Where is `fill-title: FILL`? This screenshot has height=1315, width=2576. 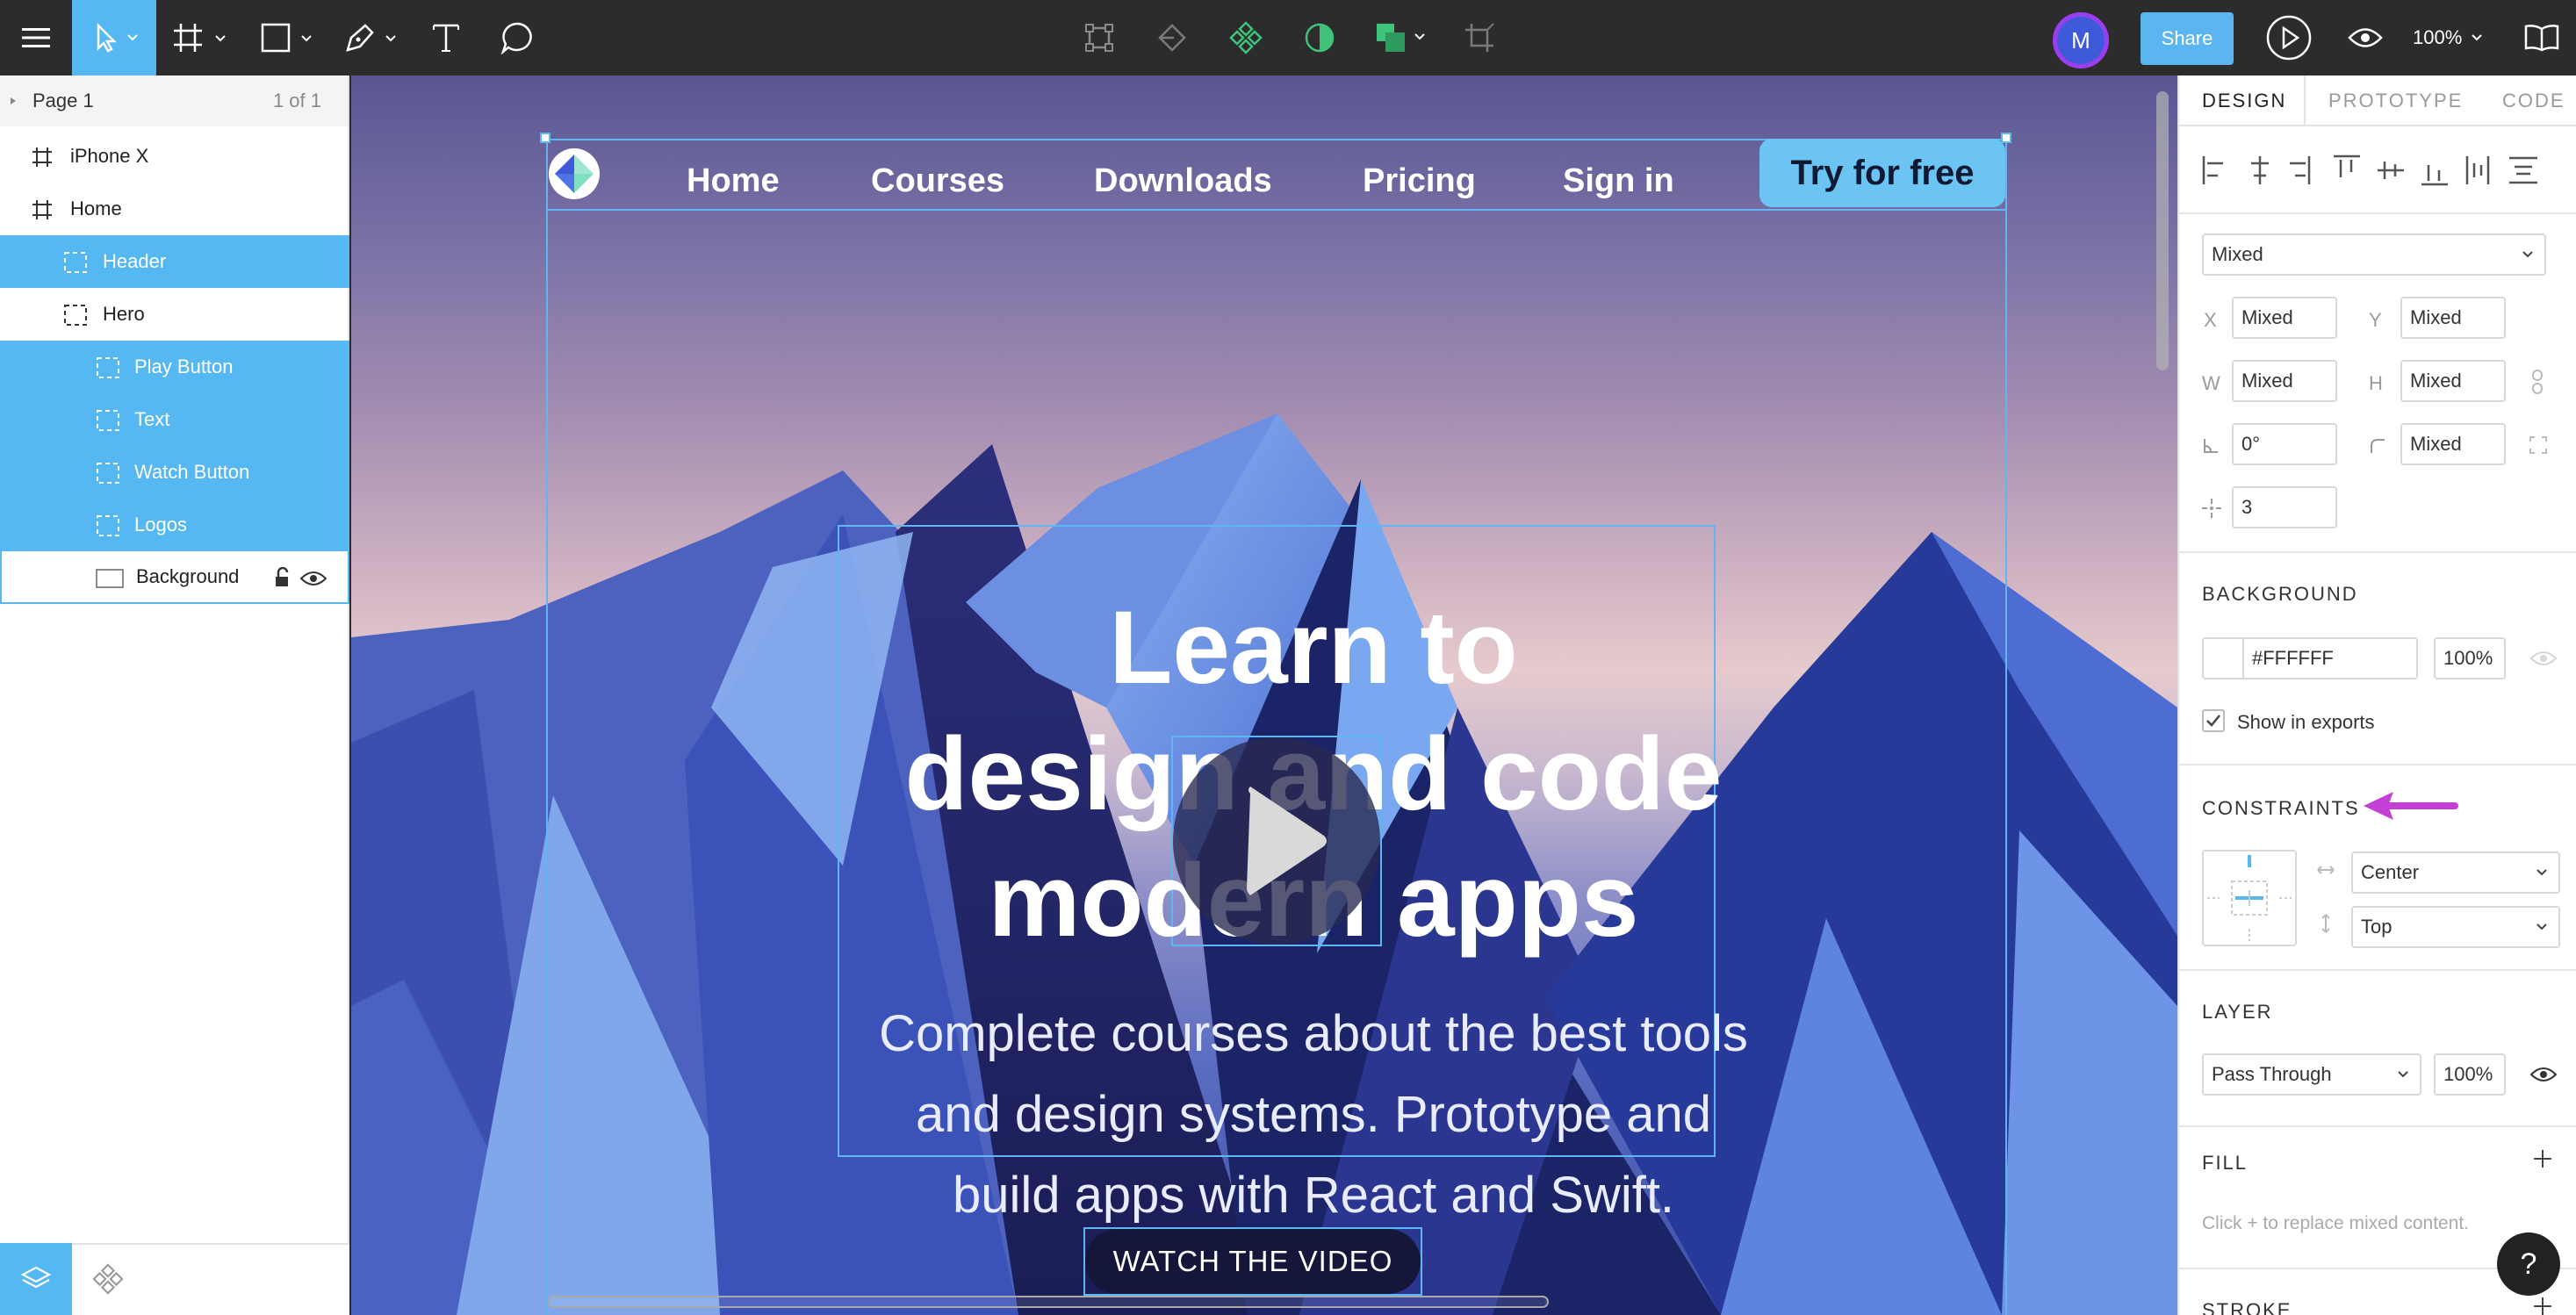
fill-title: FILL is located at coordinates (2225, 1163).